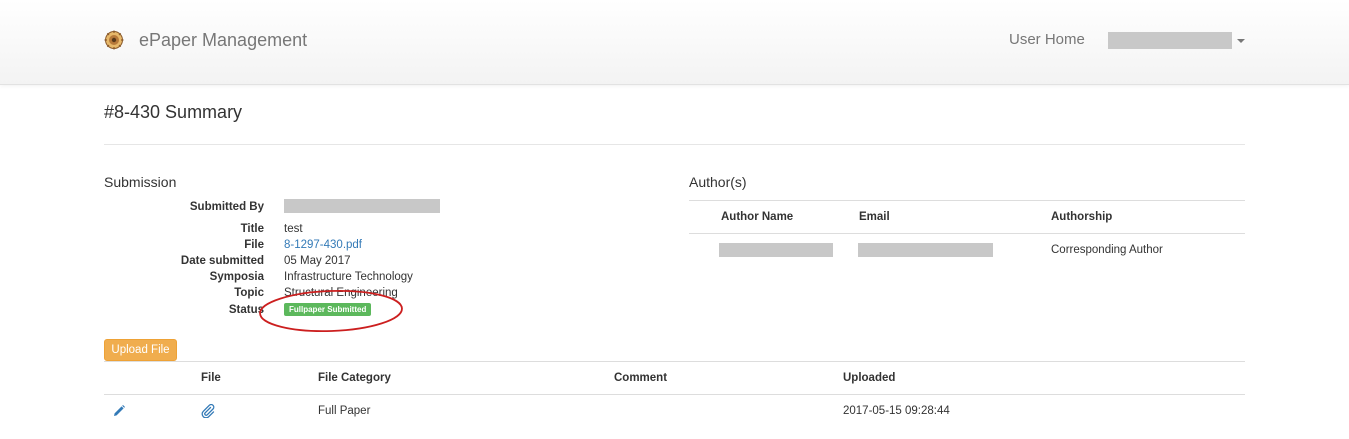  Describe the element at coordinates (208, 411) in the screenshot. I see `paperclip-icon` at that location.